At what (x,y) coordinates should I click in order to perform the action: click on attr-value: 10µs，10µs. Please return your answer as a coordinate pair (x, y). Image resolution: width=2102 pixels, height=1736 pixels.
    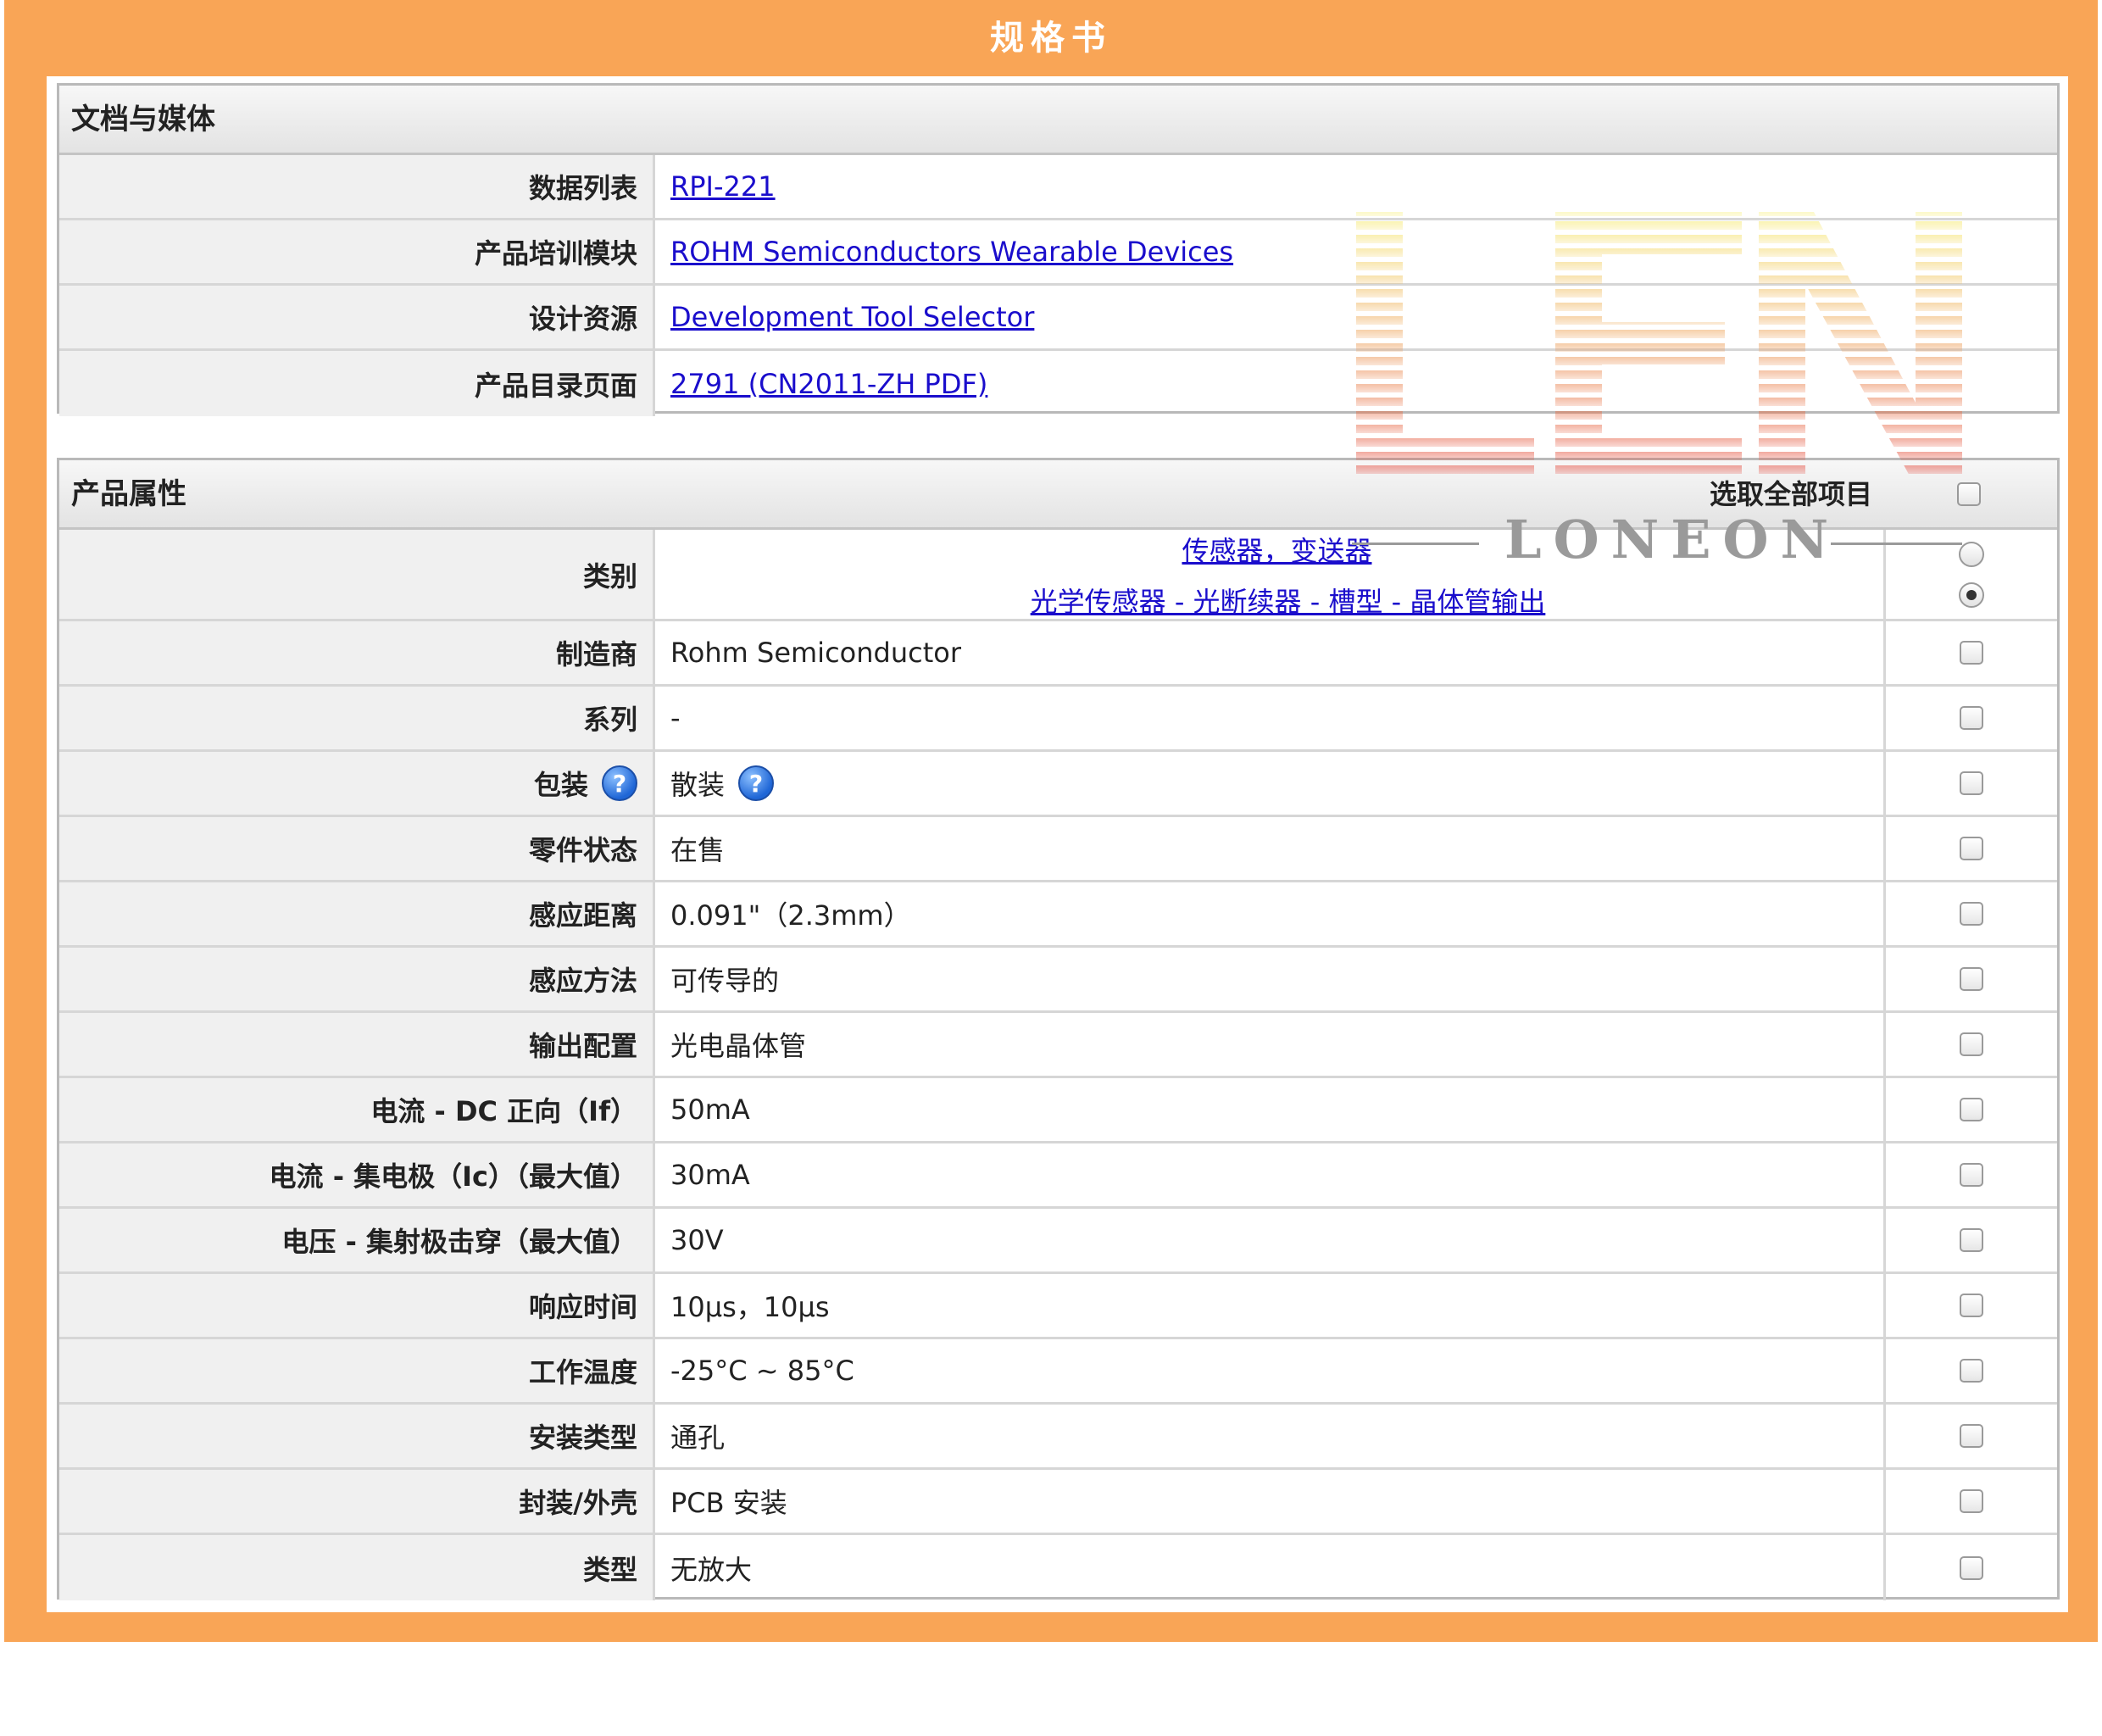
    Looking at the image, I should click on (1270, 1305).